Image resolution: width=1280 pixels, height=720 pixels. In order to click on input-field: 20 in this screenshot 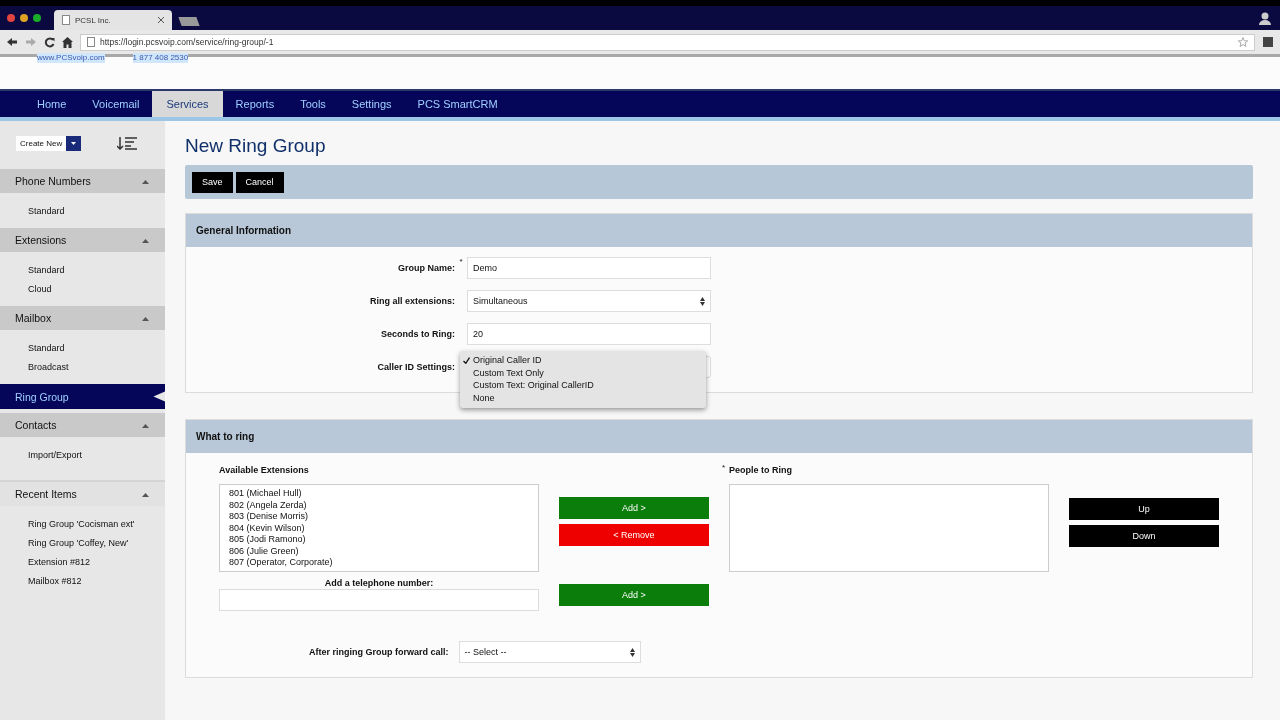, I will do `click(589, 334)`.